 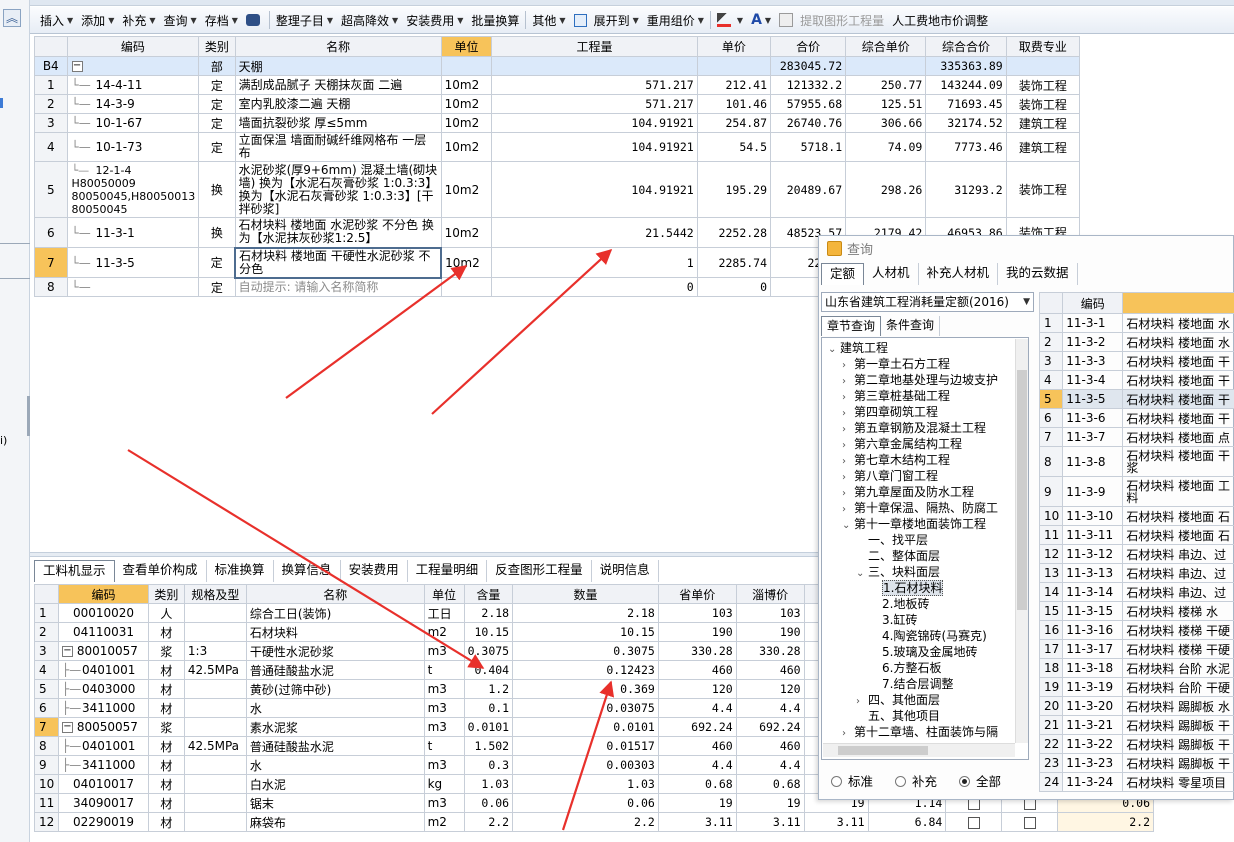 What do you see at coordinates (488, 594) in the screenshot?
I see `column-header: 含量` at bounding box center [488, 594].